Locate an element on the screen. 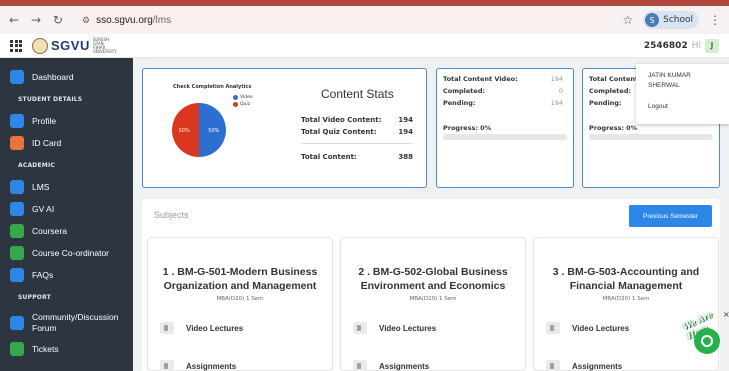 The height and width of the screenshot is (371, 729). sidebar-item-label: GV AI is located at coordinates (43, 209).